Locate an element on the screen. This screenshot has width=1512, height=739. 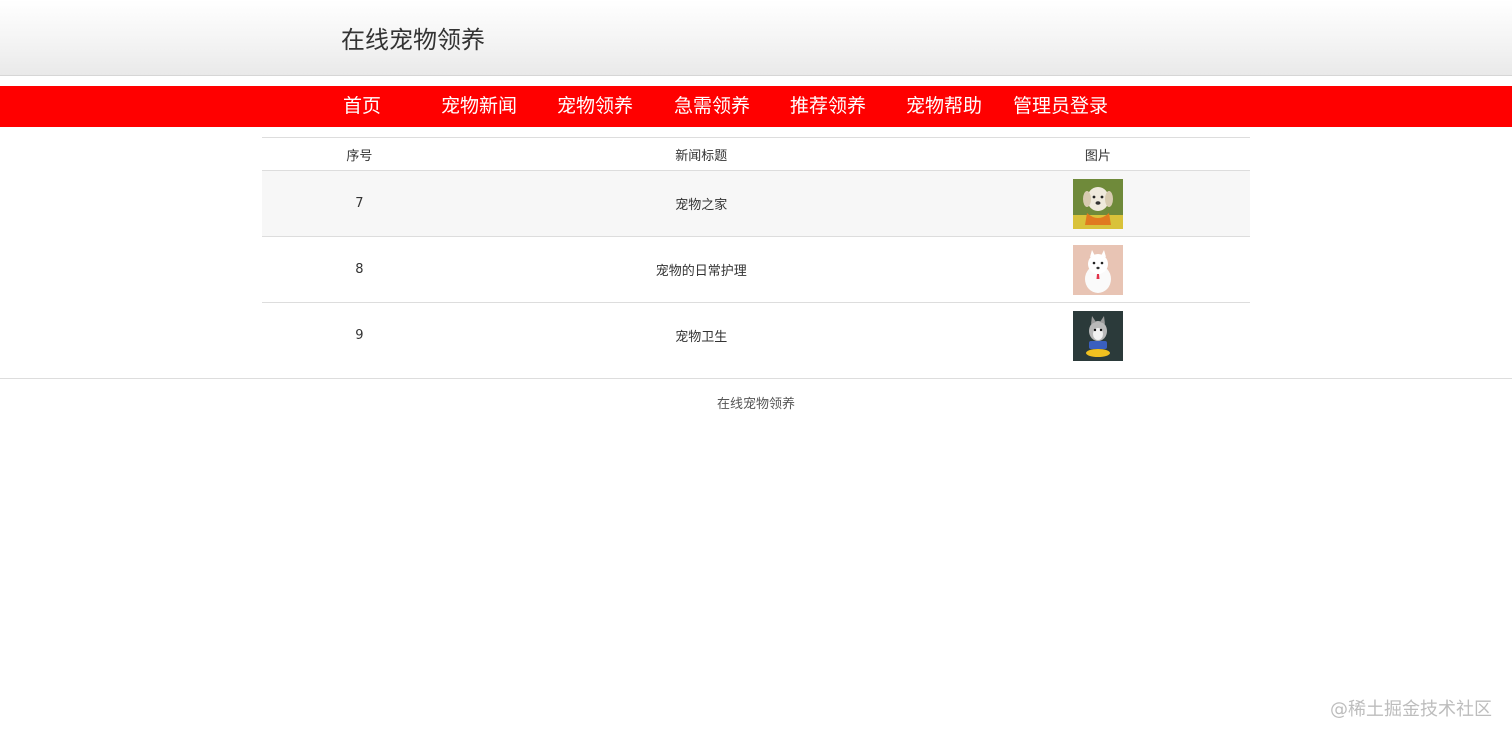
table-row: 9 宠物卫生 is located at coordinates (756, 336).